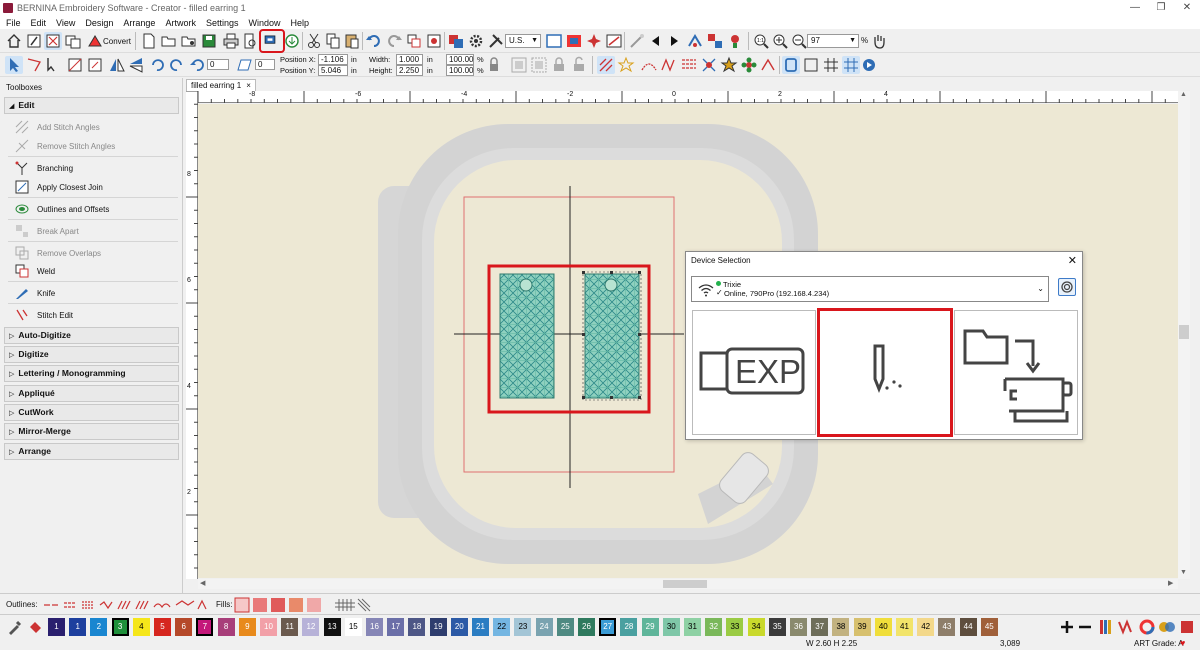 This screenshot has height=650, width=1200. I want to click on position-y-input: 5.046, so click(333, 70).